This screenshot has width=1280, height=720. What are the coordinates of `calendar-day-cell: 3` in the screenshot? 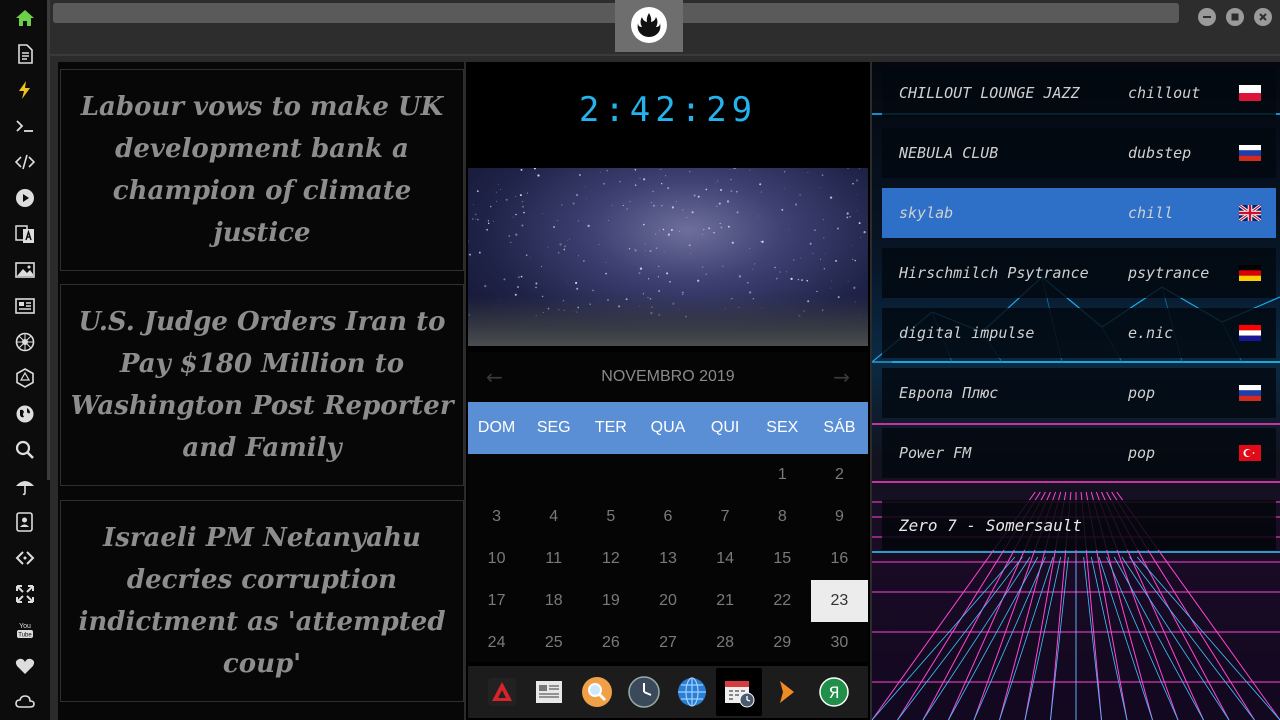 It's located at (496, 517).